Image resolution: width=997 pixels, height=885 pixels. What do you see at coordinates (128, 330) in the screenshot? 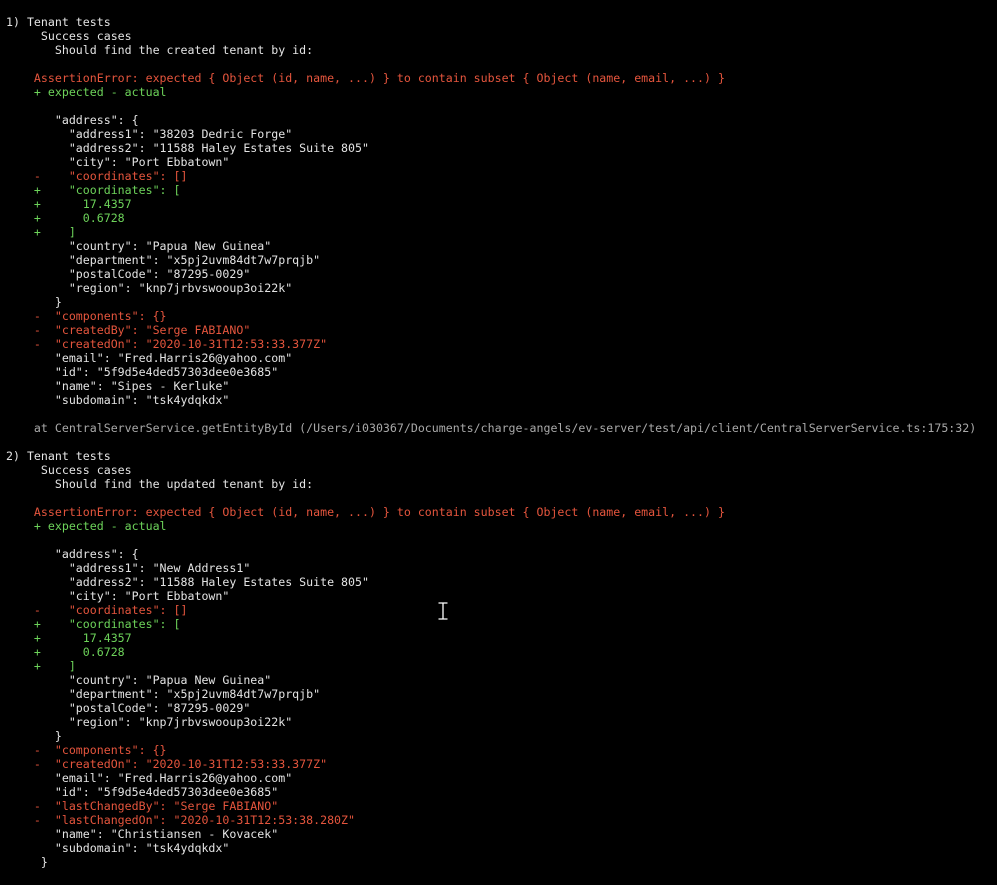
I see `terminal-line: - "createdBy": "Serge FABIANO"` at bounding box center [128, 330].